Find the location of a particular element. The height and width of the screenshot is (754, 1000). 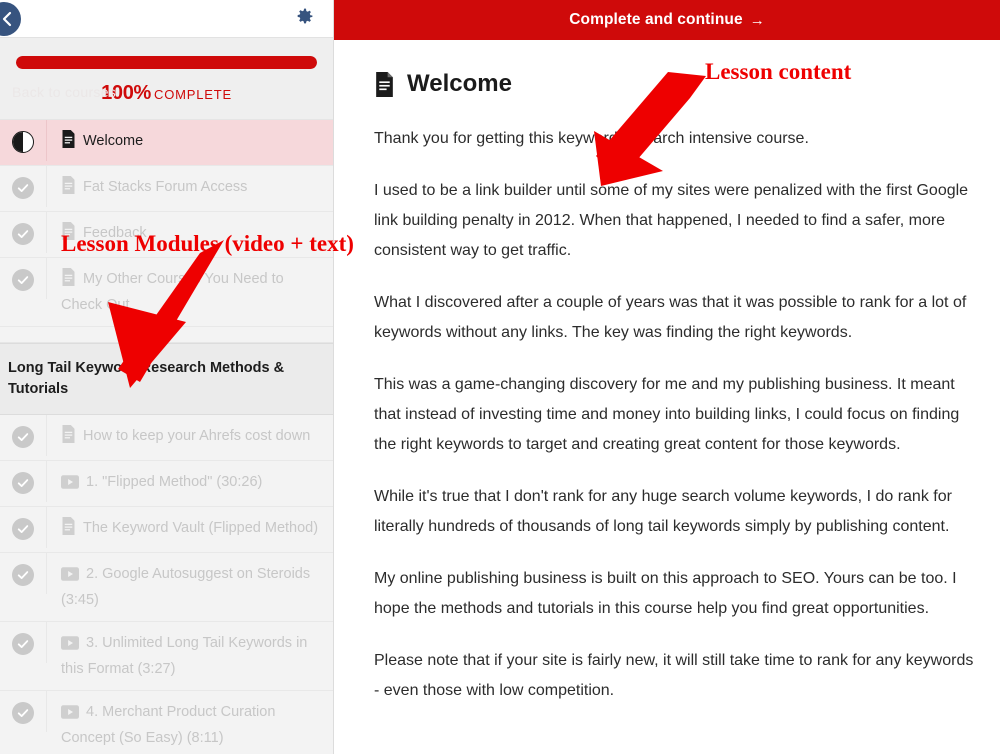

course-progress: 100% COMPLETE Back to courses is located at coordinates (166, 79).